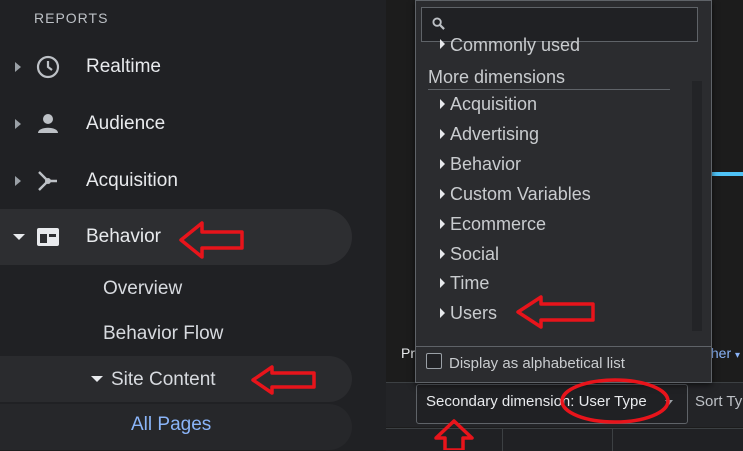  Describe the element at coordinates (520, 194) in the screenshot. I see `dimension-group-label: Custom Variables` at that location.